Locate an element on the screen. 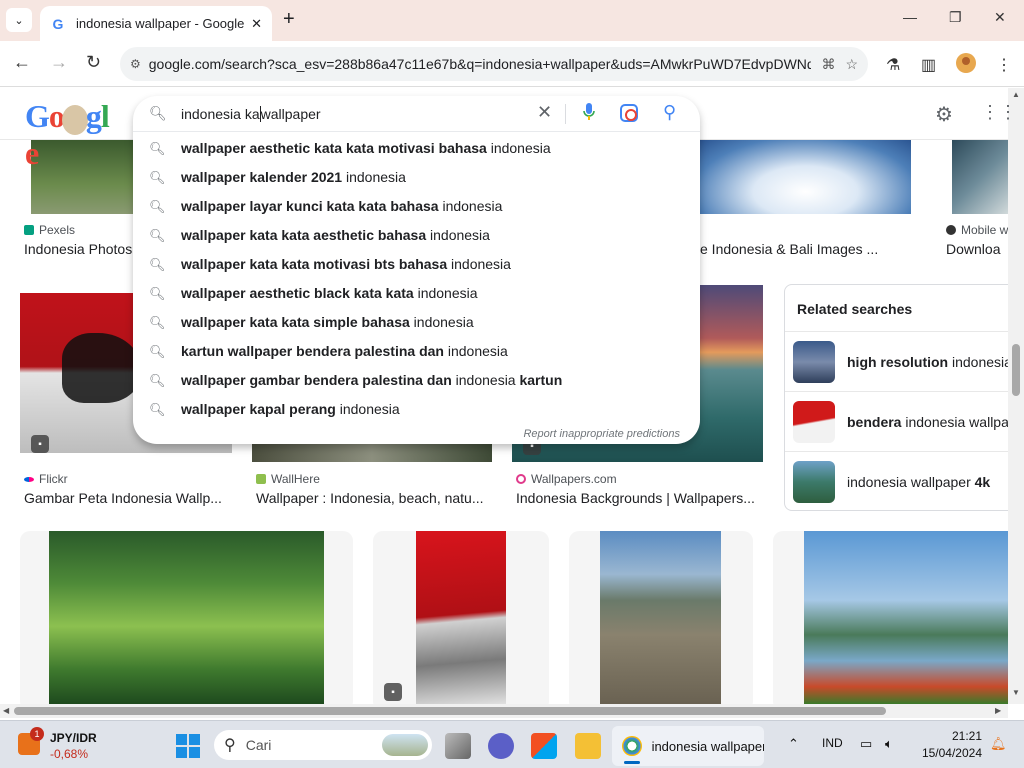 Image resolution: width=1024 pixels, height=768 pixels. taskbar-search: ⚲ Cari is located at coordinates (323, 745).